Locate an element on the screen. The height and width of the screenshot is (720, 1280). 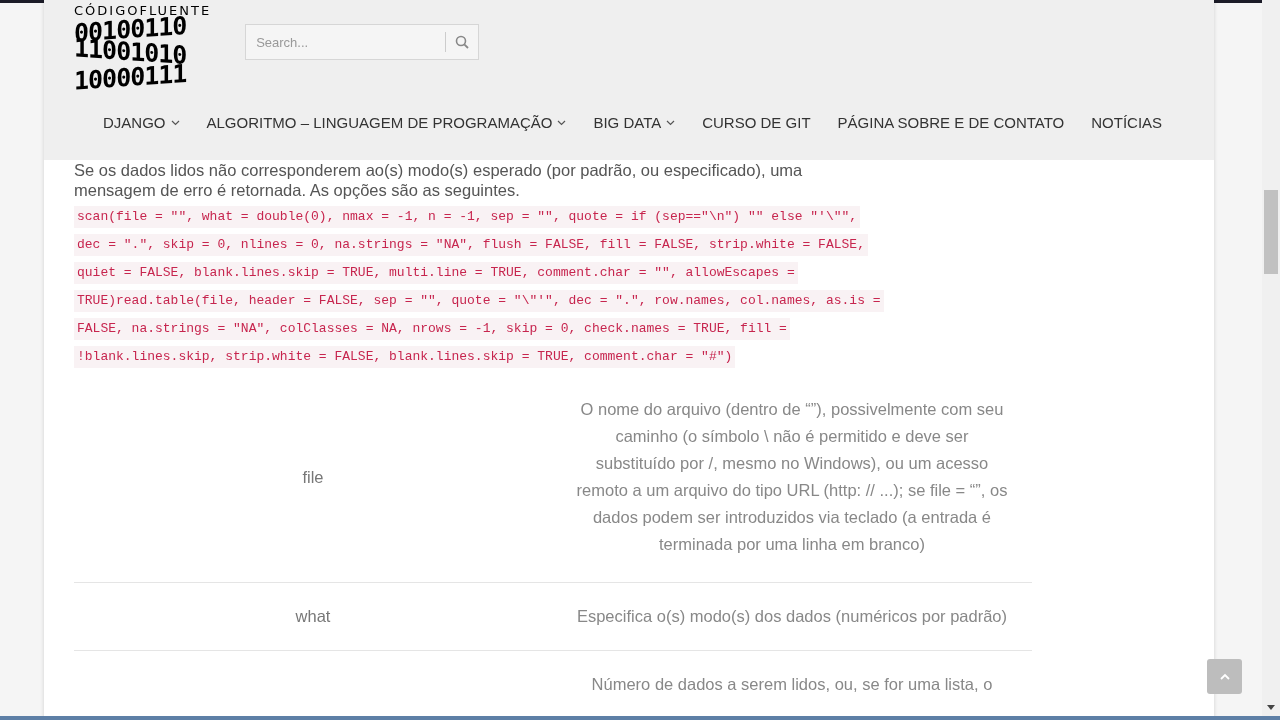
table-cell-text: O nome do arquivo (dentro de “”), possivelmente com seu caminho (o símbolo \ não é permitido e deve ser substituído por /, mesmo no Windows), ou um acesso remoto a um arquivo do tipo URL (http: // ...); se file = “”, os dados podem ser introduzidos via teclado (a entrada é terminada por uma linha em branco) is located at coordinates (792, 477).